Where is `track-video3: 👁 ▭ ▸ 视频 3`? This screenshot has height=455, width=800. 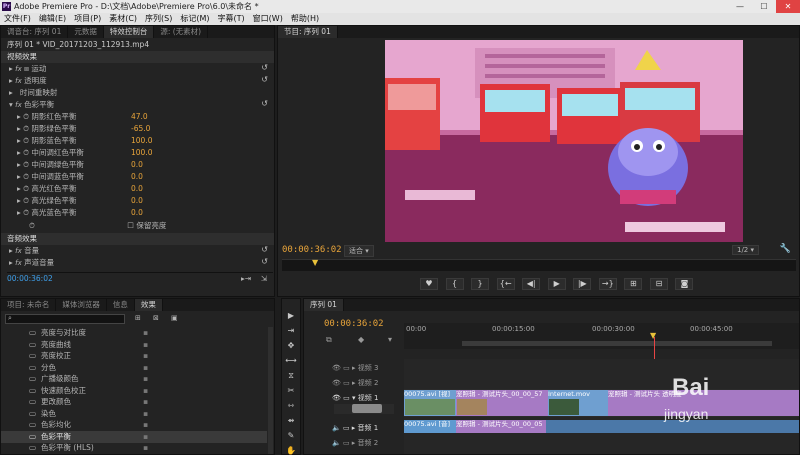
track-video3: 👁 ▭ ▸ 视频 3 is located at coordinates (355, 368).